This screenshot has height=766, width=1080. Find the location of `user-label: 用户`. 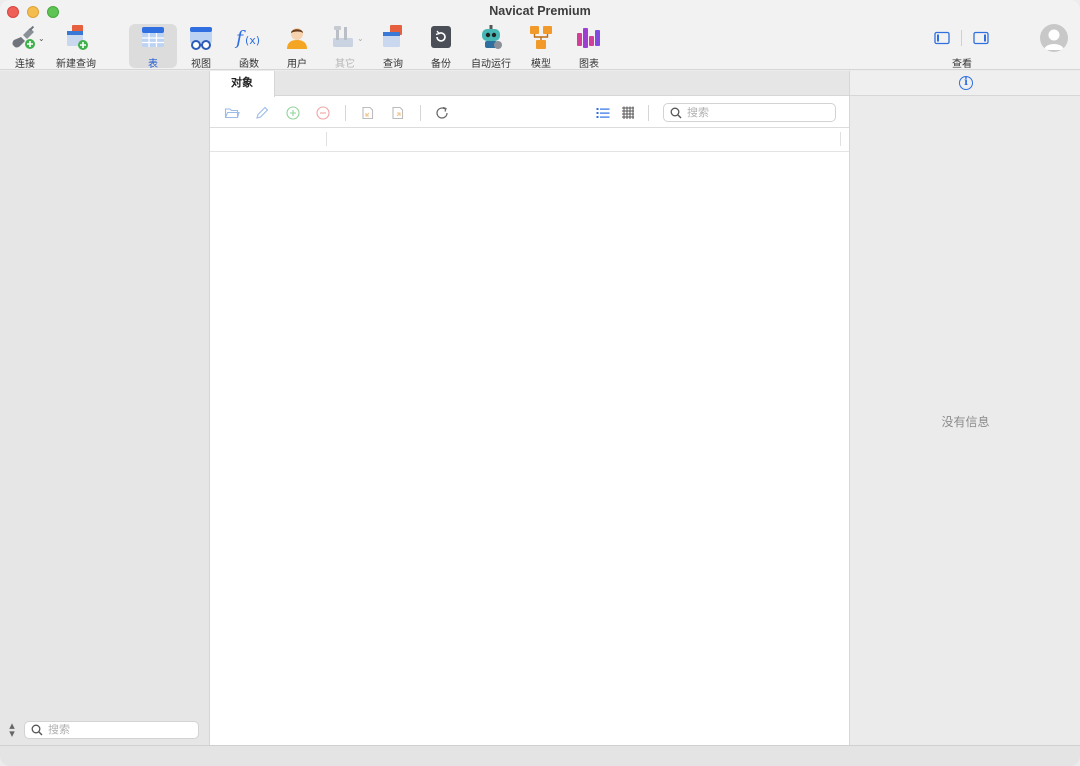

user-label: 用户 is located at coordinates (297, 64).